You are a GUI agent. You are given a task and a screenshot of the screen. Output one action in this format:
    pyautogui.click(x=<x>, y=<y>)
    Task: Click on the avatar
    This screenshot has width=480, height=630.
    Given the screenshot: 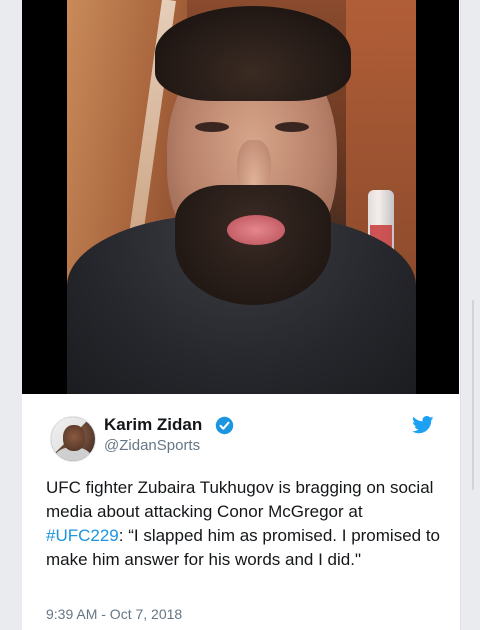 What is the action you would take?
    pyautogui.click(x=73, y=439)
    